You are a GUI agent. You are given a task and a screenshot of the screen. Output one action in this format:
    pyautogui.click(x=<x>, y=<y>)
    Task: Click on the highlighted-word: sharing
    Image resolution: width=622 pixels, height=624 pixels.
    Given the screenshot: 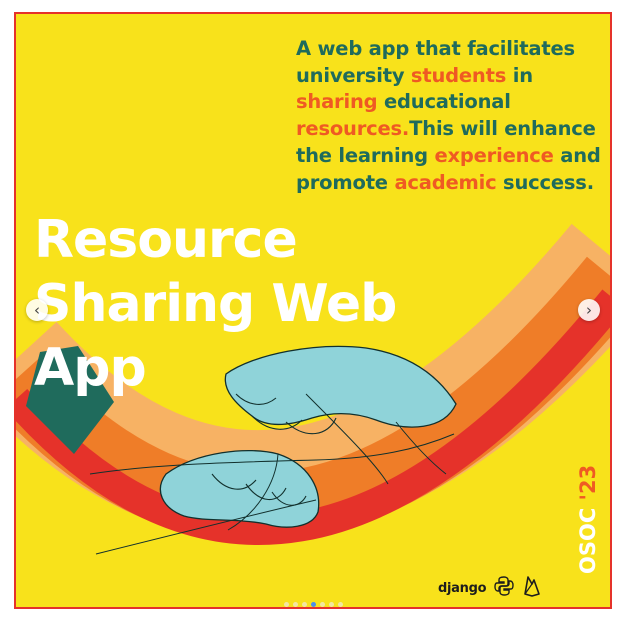 What is the action you would take?
    pyautogui.click(x=337, y=102)
    